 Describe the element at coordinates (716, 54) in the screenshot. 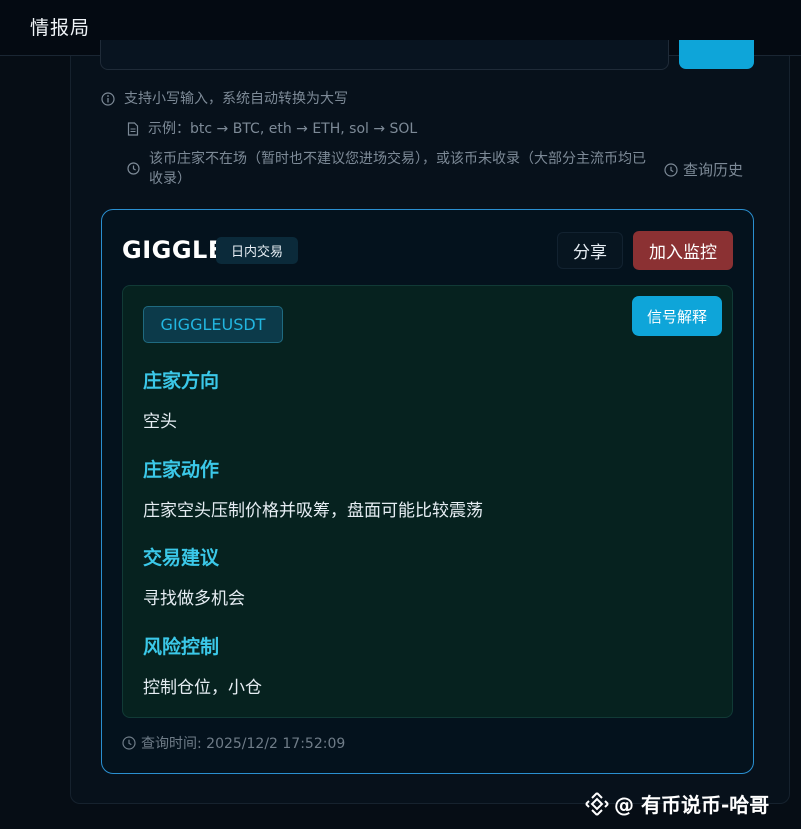

I see `search-button` at that location.